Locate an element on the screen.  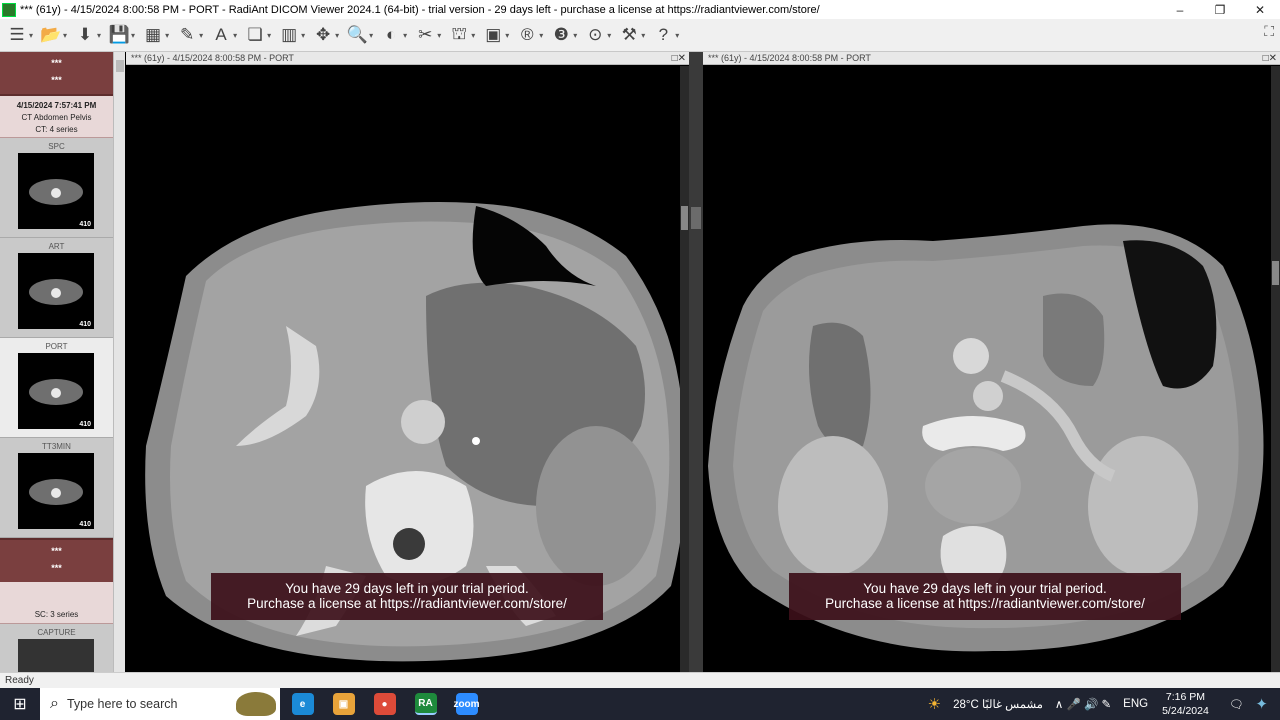
weather-text: 28°C مشمس غالبًا is located at coordinates (998, 704).